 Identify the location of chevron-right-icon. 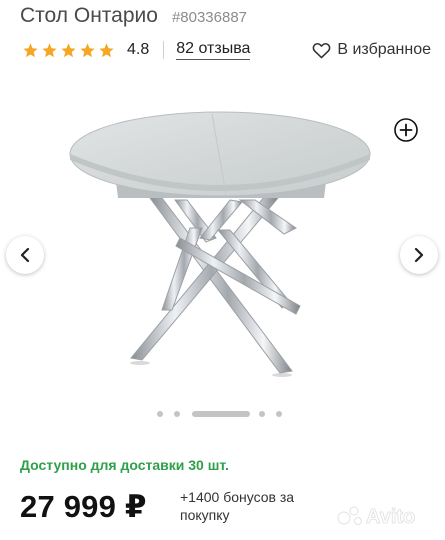
(419, 255).